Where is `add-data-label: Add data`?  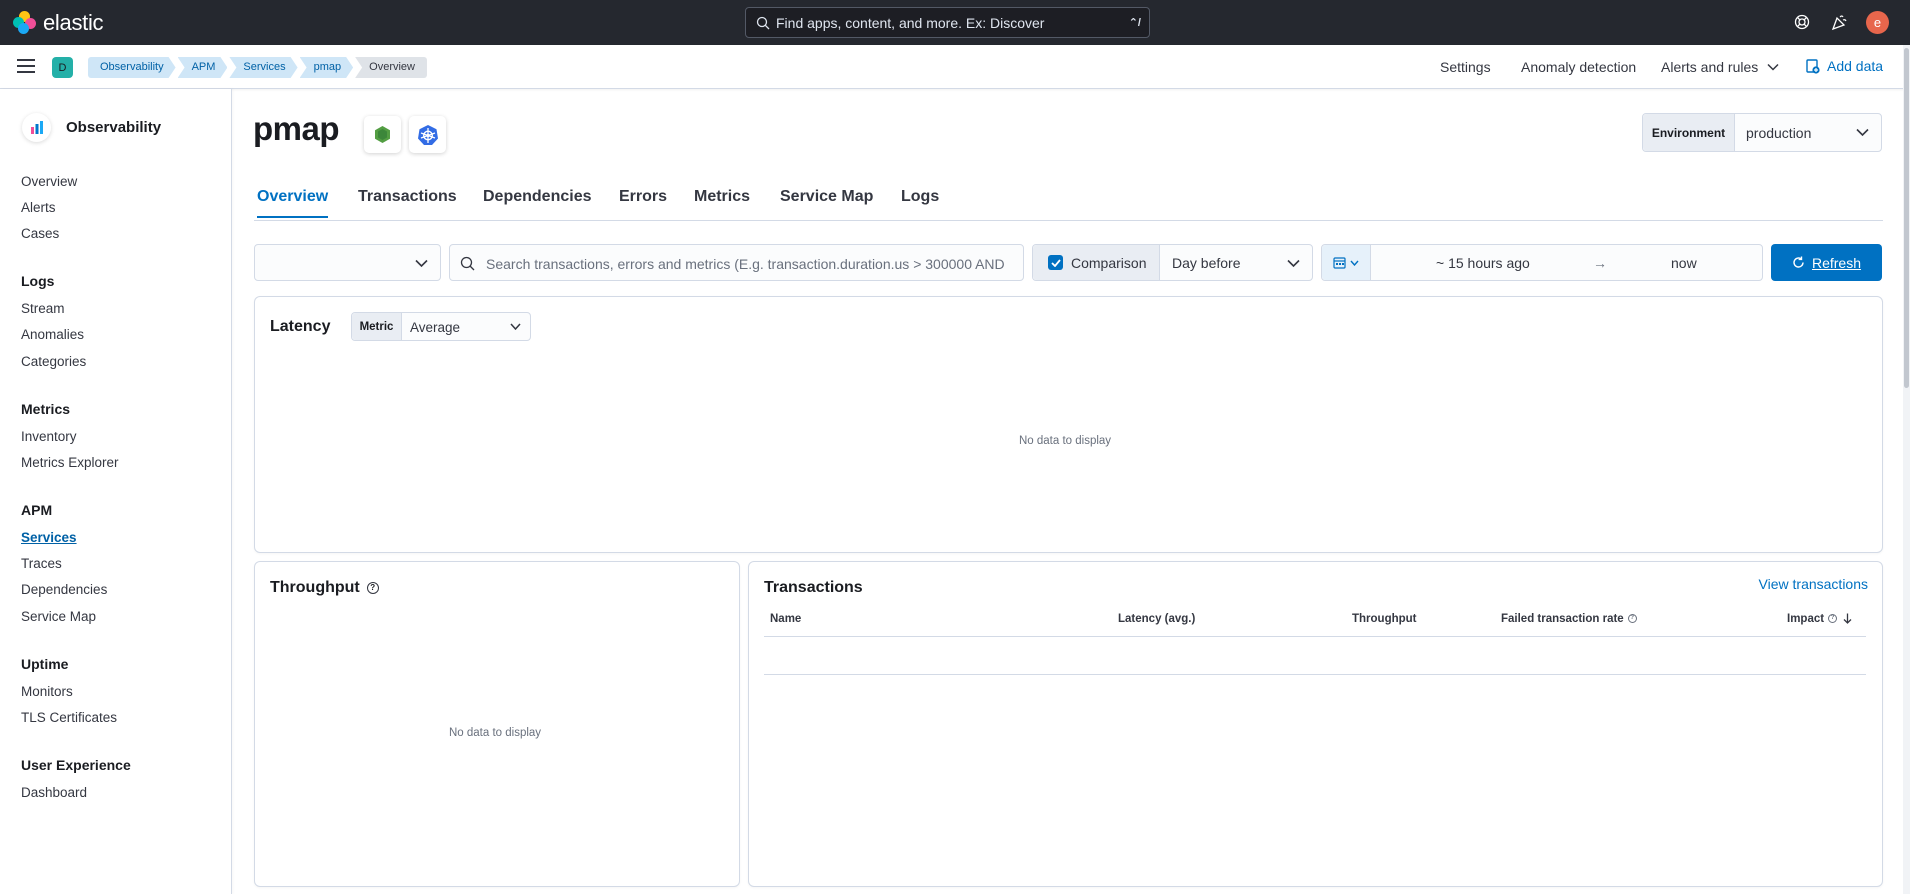 add-data-label: Add data is located at coordinates (1855, 66).